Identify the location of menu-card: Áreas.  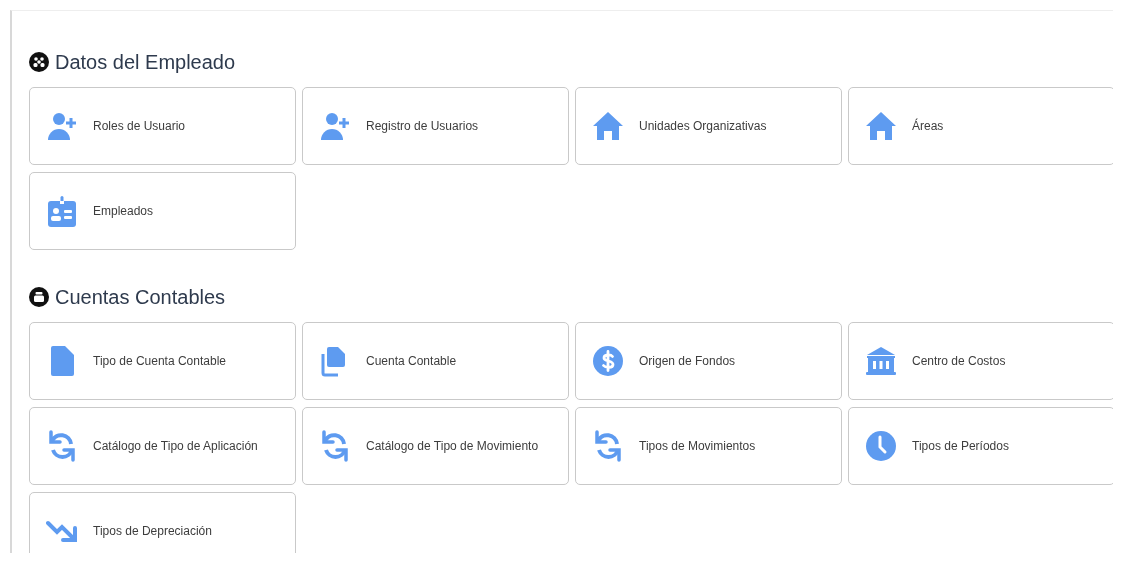
(980, 126).